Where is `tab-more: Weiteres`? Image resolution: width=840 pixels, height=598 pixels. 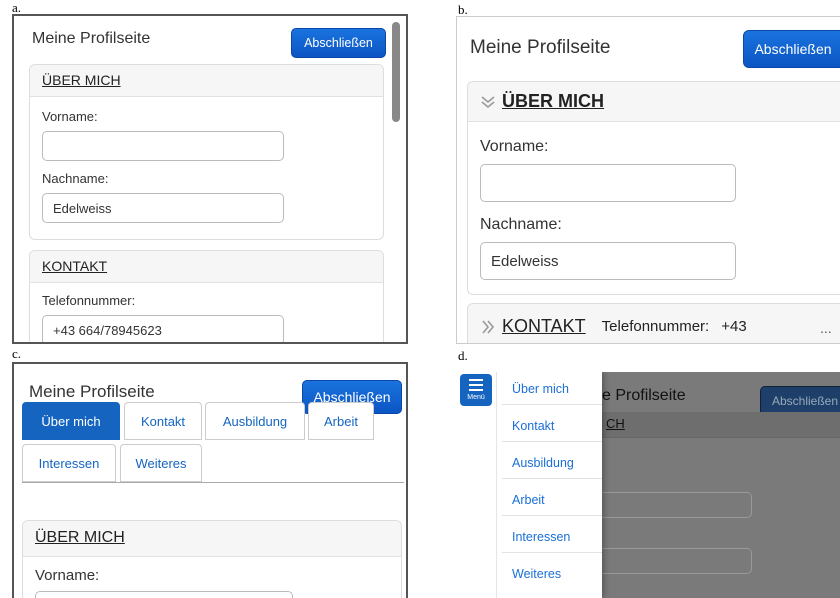
tab-more: Weiteres is located at coordinates (161, 463).